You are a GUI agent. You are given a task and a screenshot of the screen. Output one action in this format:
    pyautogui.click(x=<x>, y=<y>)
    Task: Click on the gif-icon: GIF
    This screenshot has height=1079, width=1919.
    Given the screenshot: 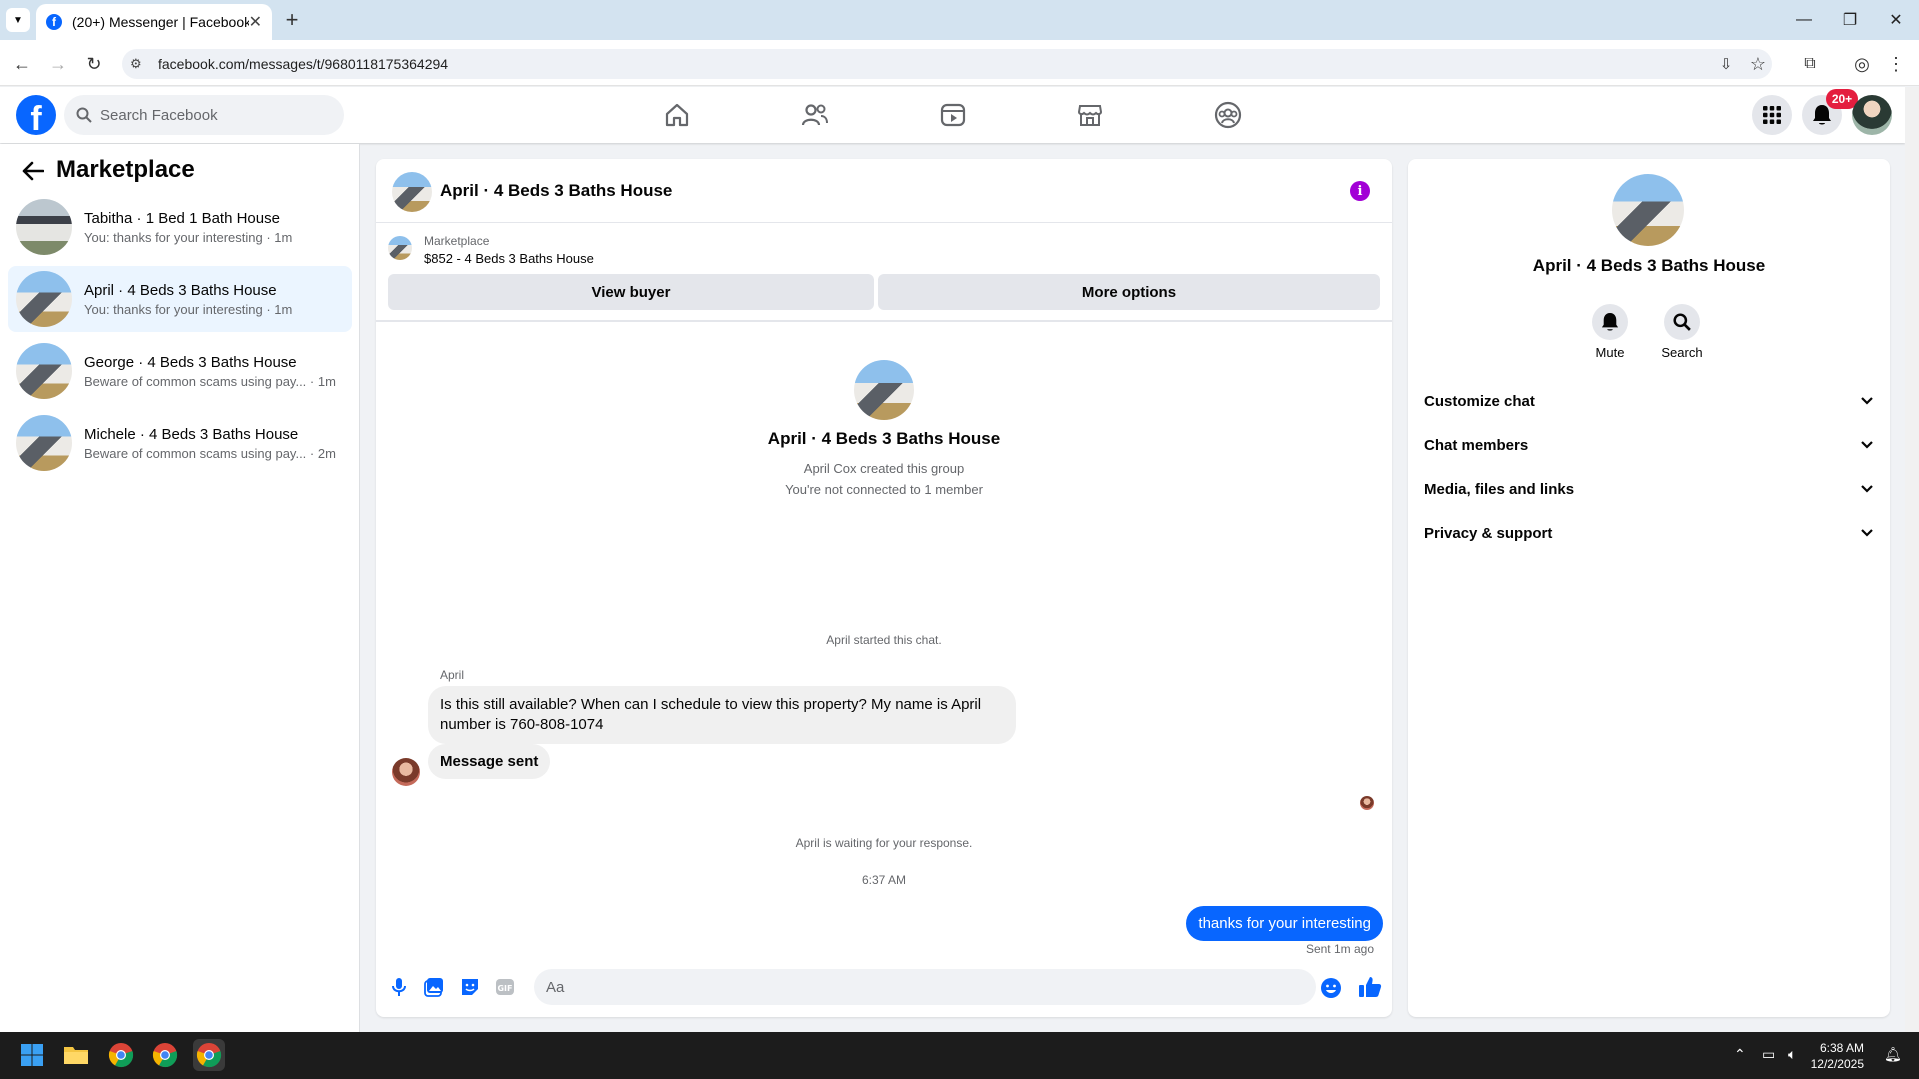 What is the action you would take?
    pyautogui.click(x=505, y=987)
    